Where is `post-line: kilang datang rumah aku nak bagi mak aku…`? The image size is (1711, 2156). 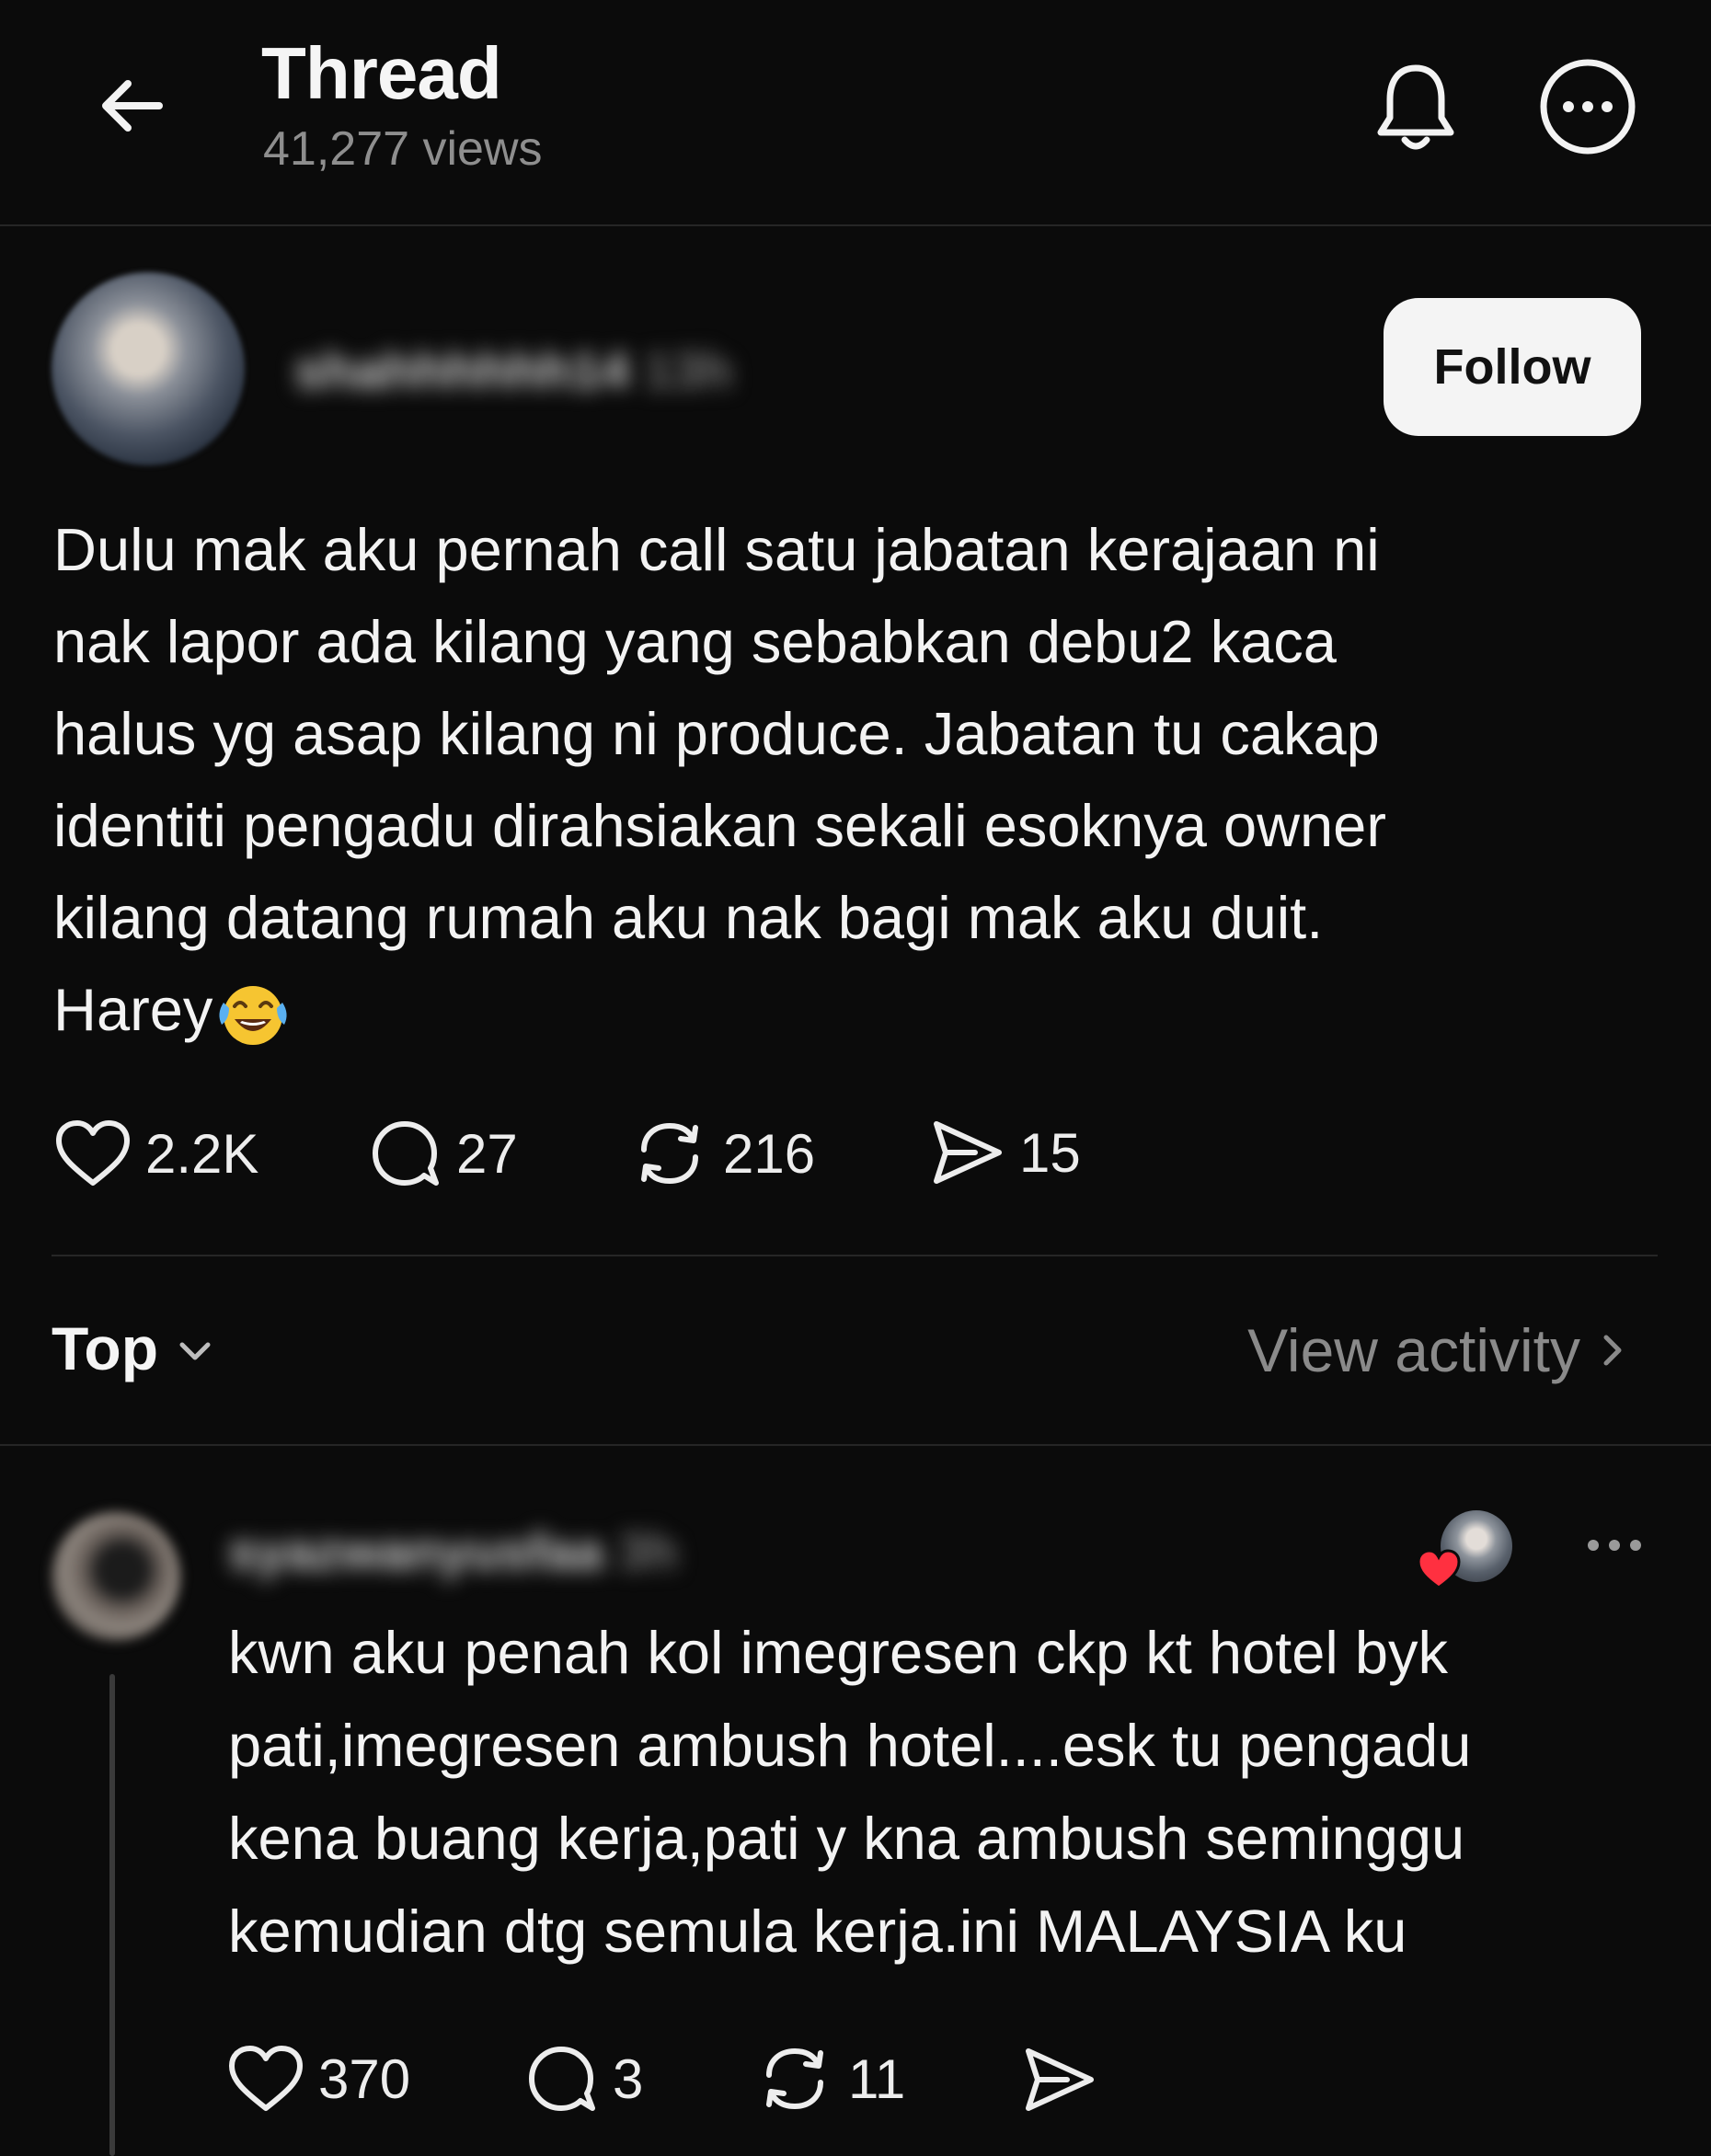
post-line: kilang datang rumah aku nak bagi mak aku… is located at coordinates (688, 918).